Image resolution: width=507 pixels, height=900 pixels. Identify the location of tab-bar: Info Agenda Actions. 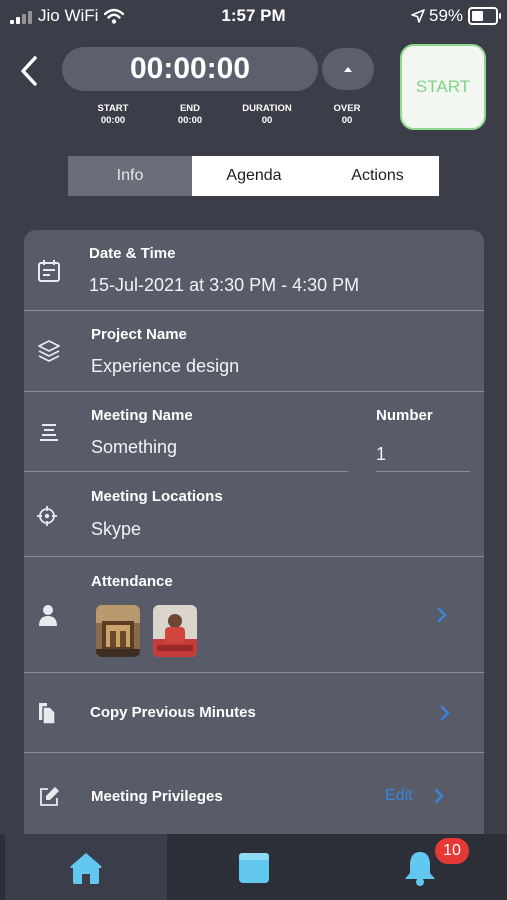
(253, 176).